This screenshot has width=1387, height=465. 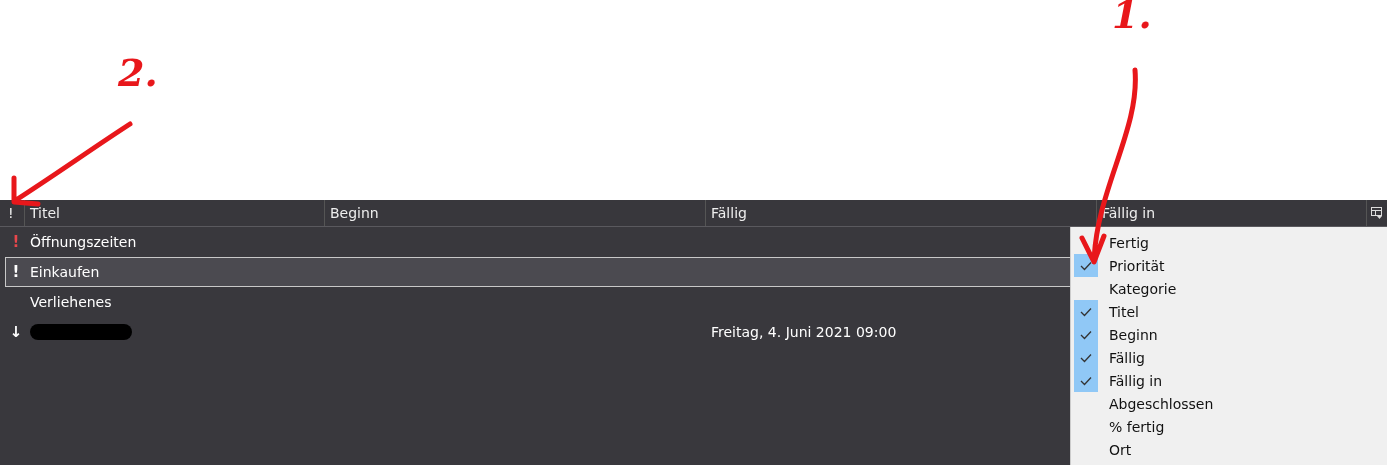 I want to click on priority-icon: ↓, so click(x=16, y=332).